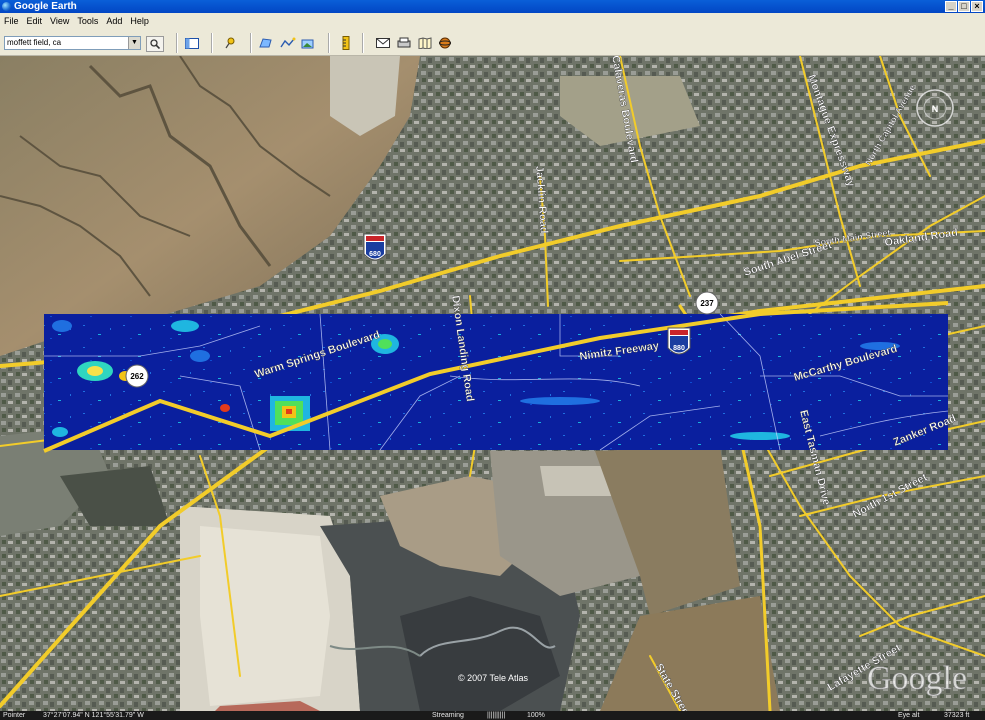 This screenshot has width=985, height=720. What do you see at coordinates (134, 43) in the screenshot?
I see `search-dropdown-icon: ▼` at bounding box center [134, 43].